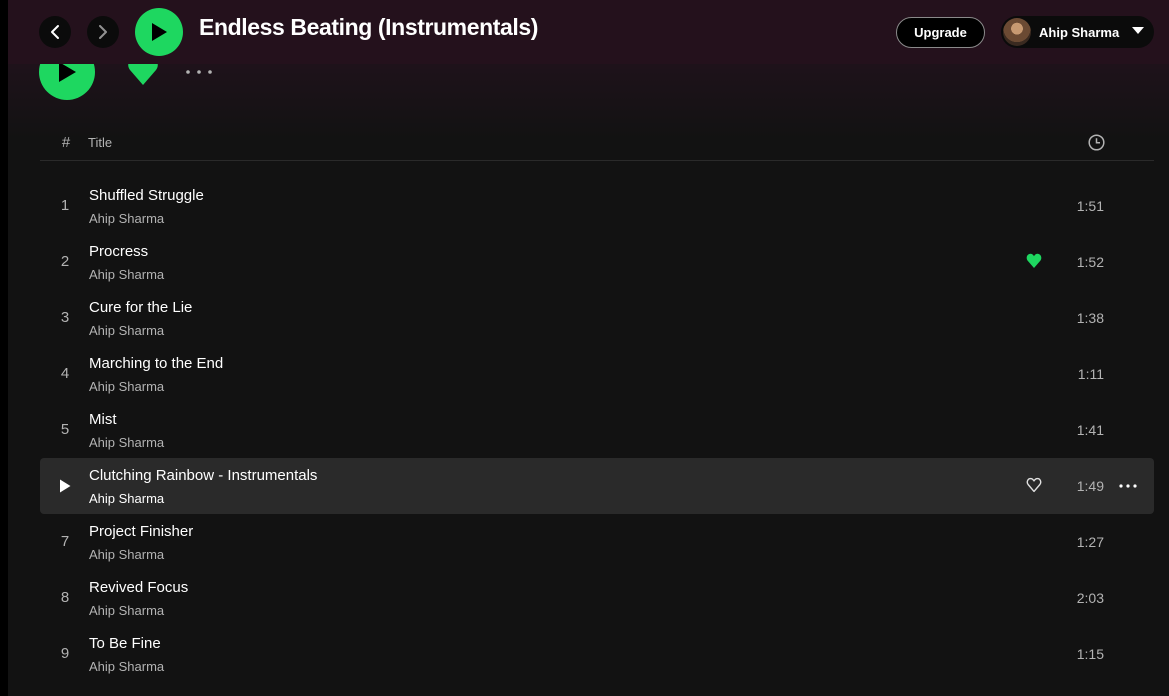 The width and height of the screenshot is (1169, 696). Describe the element at coordinates (1090, 318) in the screenshot. I see `track-duration: 1:38` at that location.